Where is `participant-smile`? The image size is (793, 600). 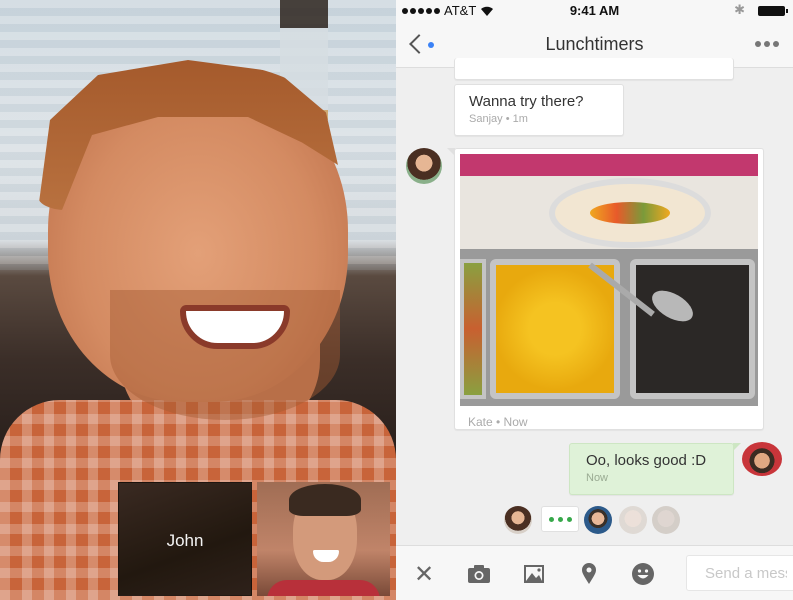
participant-smile is located at coordinates (235, 327).